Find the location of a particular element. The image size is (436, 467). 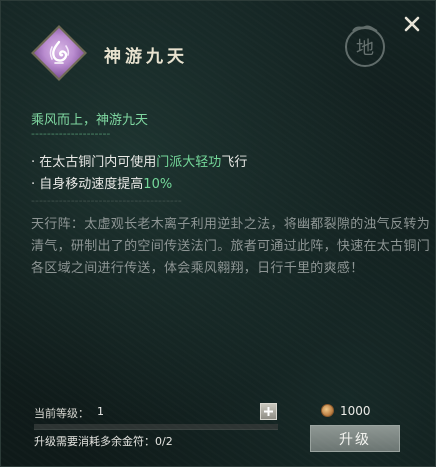

effect-text: 在太古铜门内可使用 is located at coordinates (98, 162).